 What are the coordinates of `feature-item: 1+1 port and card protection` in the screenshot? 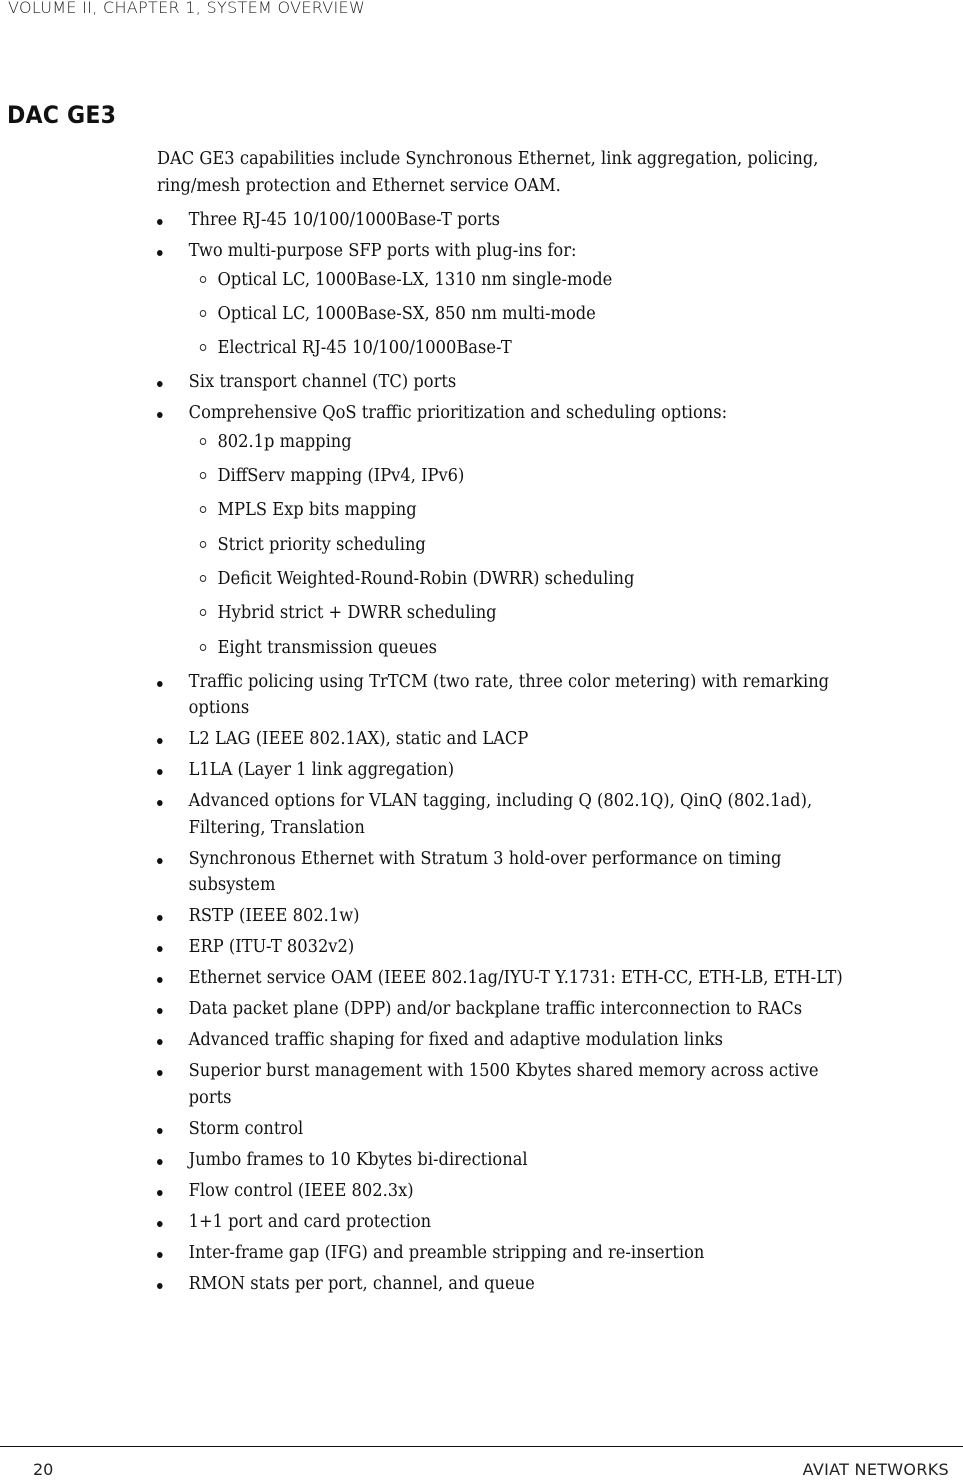 It's located at (510, 1222).